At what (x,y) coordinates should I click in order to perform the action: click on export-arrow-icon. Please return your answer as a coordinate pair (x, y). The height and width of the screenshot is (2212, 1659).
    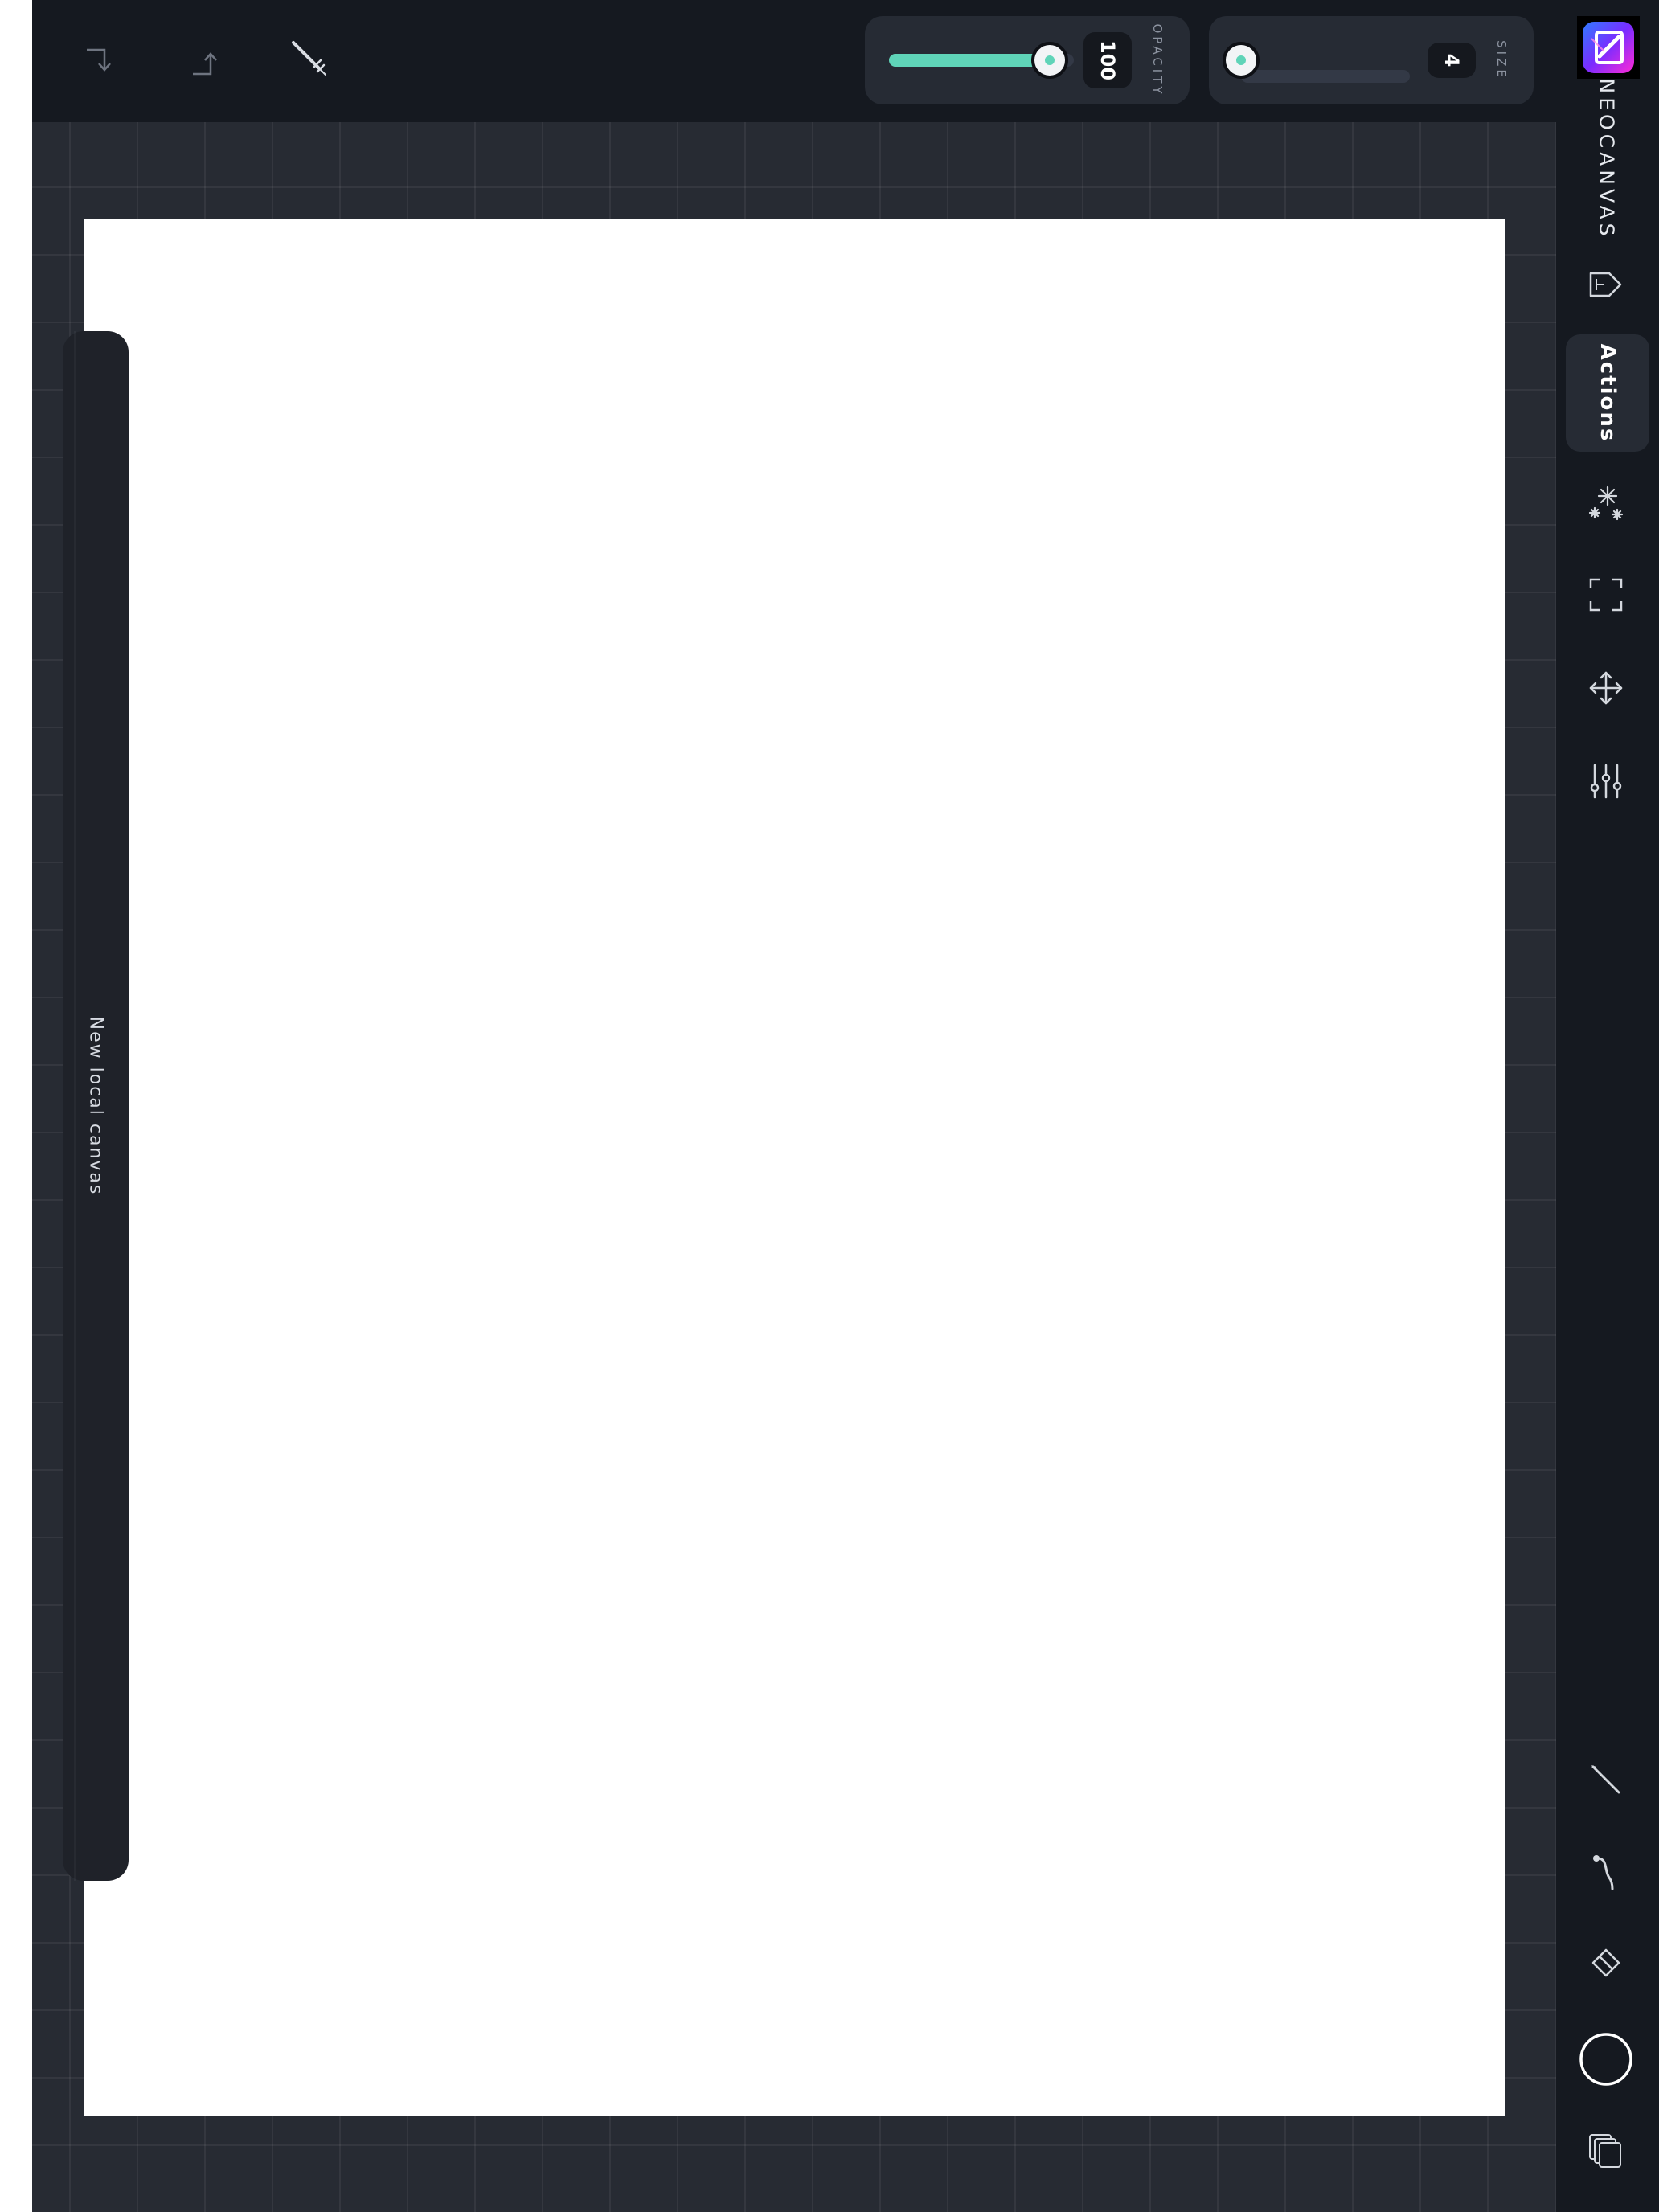
    Looking at the image, I should click on (1605, 284).